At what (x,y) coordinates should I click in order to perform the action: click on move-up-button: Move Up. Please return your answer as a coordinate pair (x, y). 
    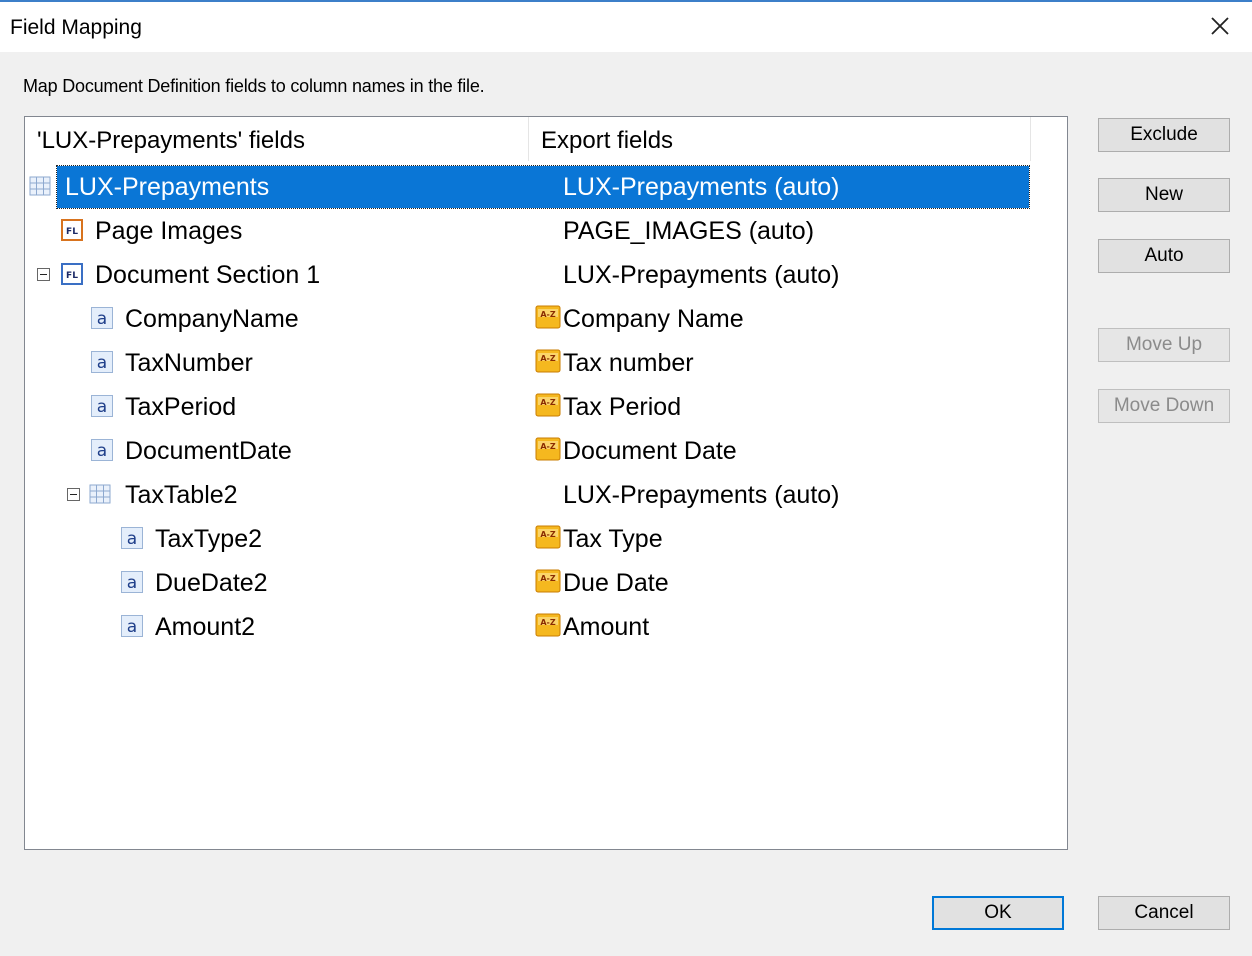
    Looking at the image, I should click on (1164, 345).